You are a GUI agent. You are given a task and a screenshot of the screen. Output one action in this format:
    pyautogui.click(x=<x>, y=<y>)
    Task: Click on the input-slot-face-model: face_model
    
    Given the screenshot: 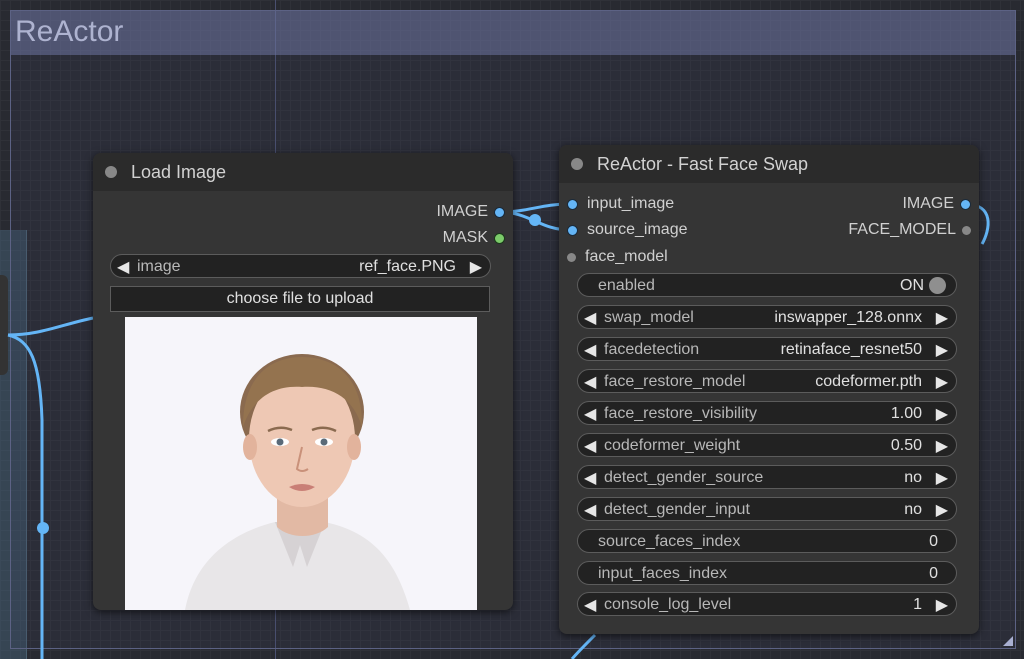 What is the action you would take?
    pyautogui.click(x=617, y=257)
    